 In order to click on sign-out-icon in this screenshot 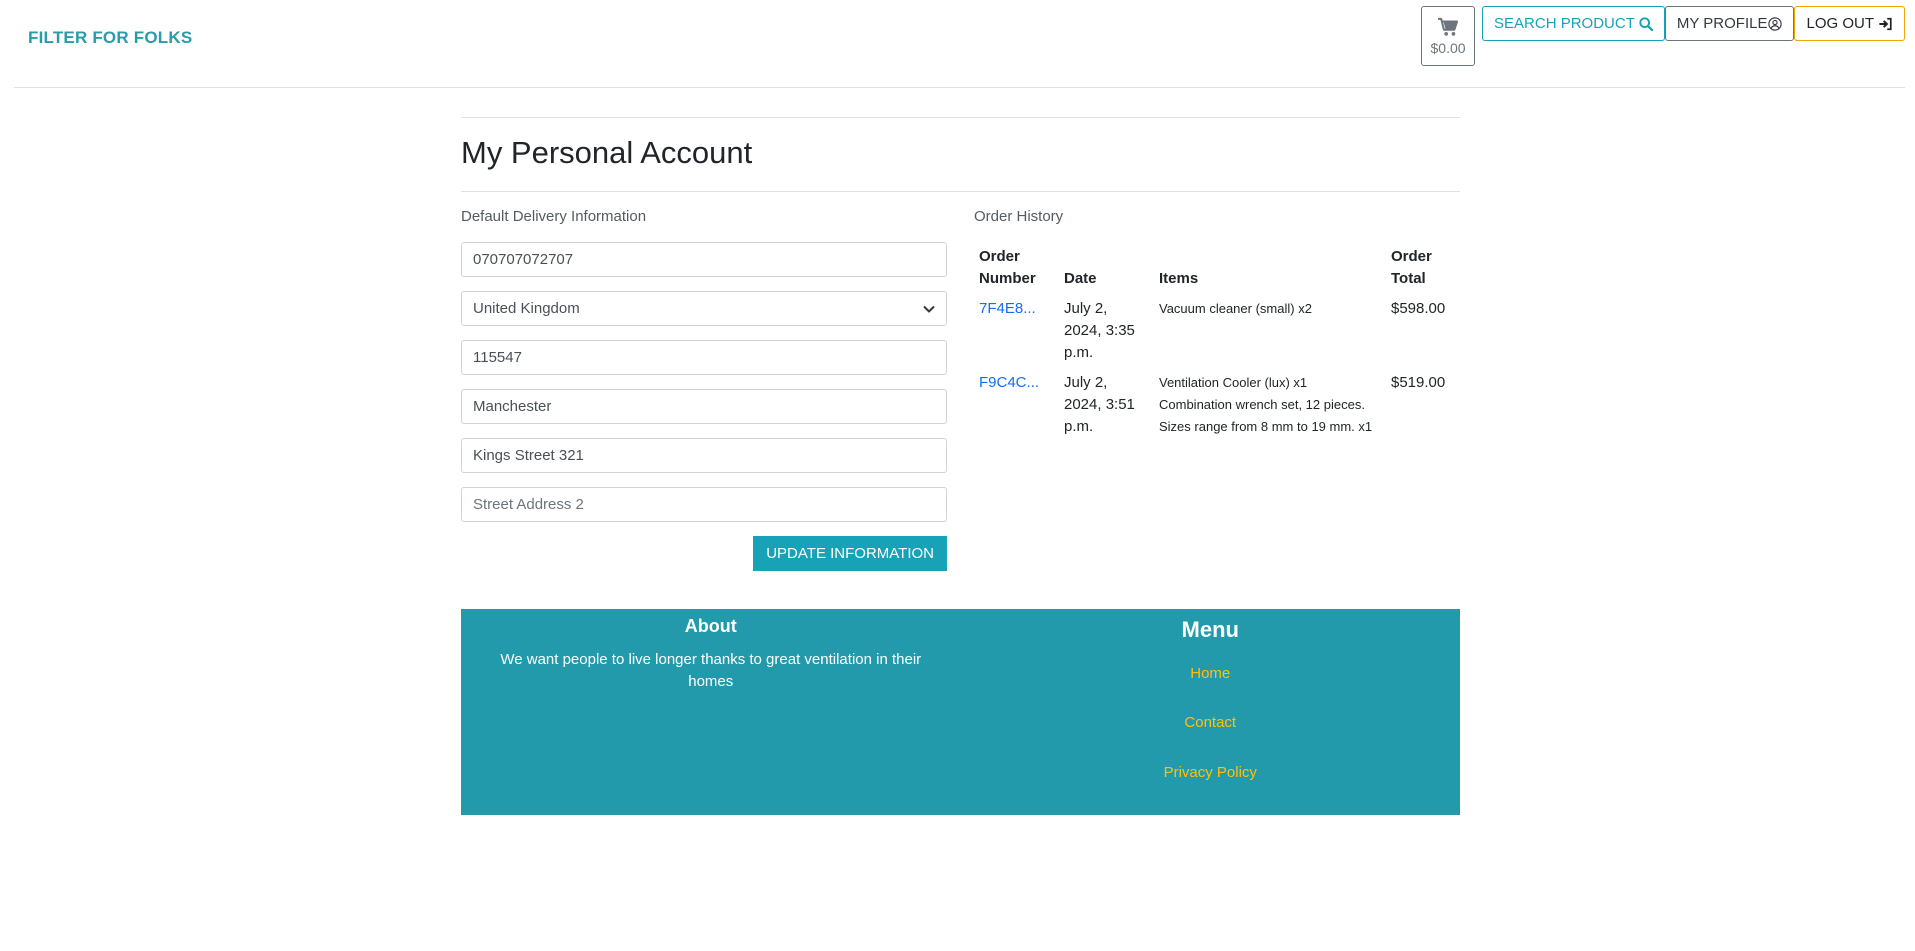, I will do `click(1885, 23)`.